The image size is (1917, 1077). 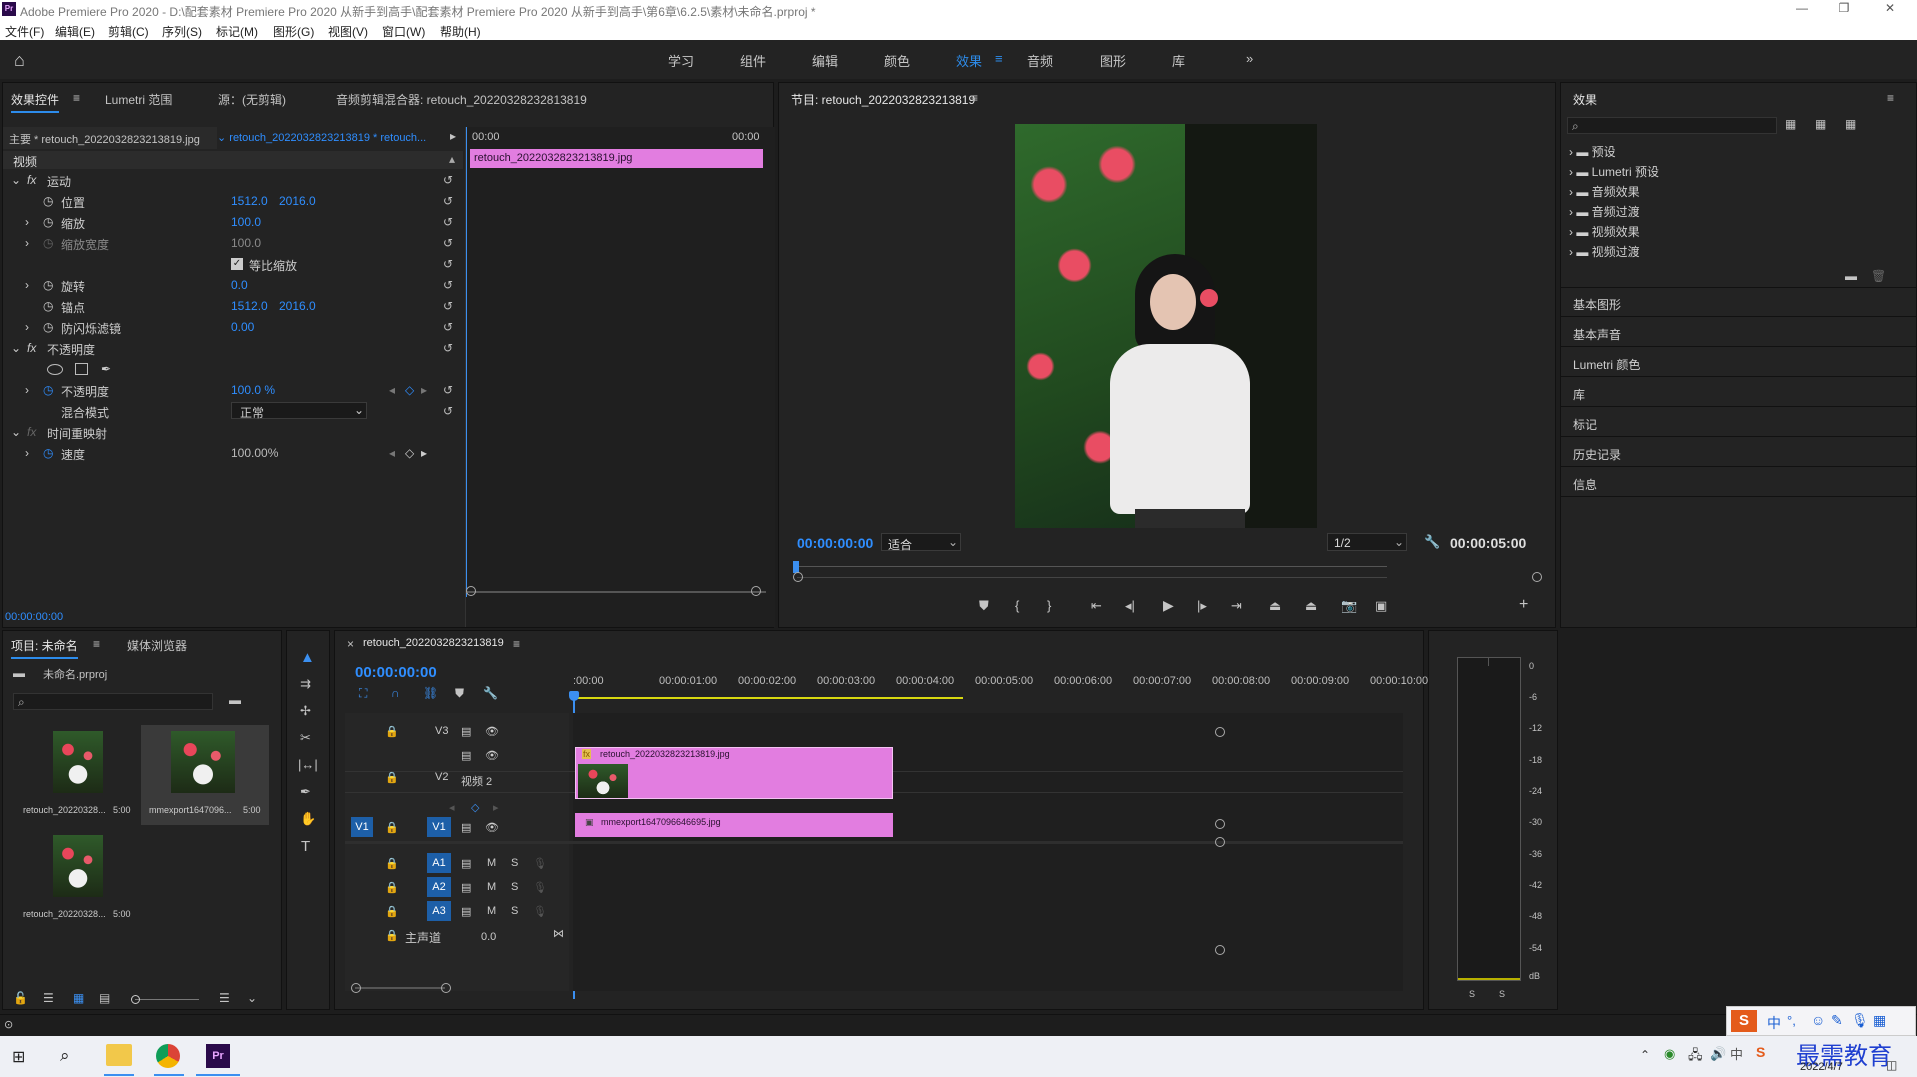 What do you see at coordinates (230, 411) in the screenshot?
I see `ec-row-blend: 混合模式 正常 ⌄ ↺` at bounding box center [230, 411].